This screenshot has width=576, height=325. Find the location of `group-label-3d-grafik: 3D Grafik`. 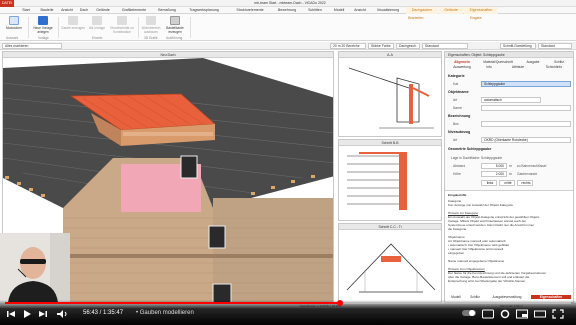

group-label-3d-grafik: 3D Grafik is located at coordinates (151, 38).